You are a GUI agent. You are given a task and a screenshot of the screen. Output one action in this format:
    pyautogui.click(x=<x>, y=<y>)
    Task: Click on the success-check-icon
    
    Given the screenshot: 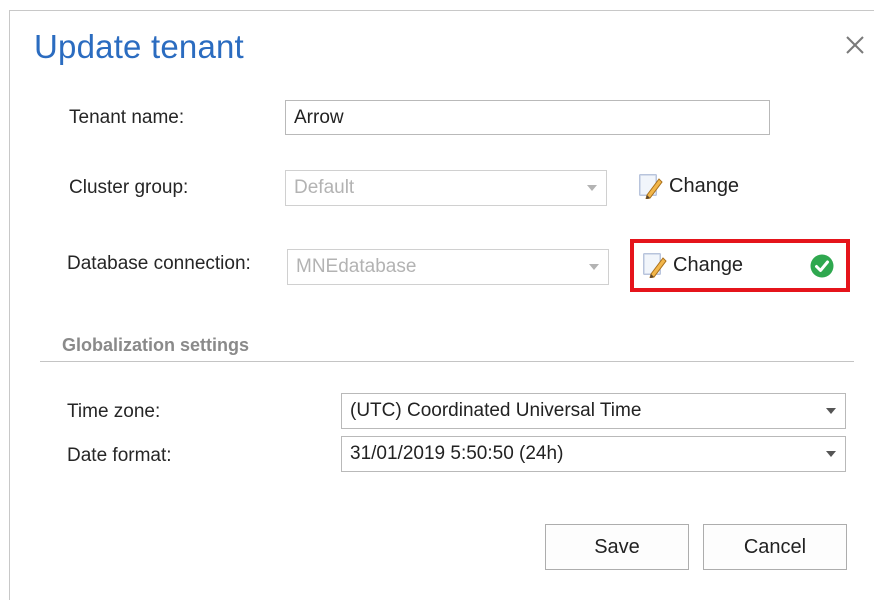 What is the action you would take?
    pyautogui.click(x=822, y=266)
    